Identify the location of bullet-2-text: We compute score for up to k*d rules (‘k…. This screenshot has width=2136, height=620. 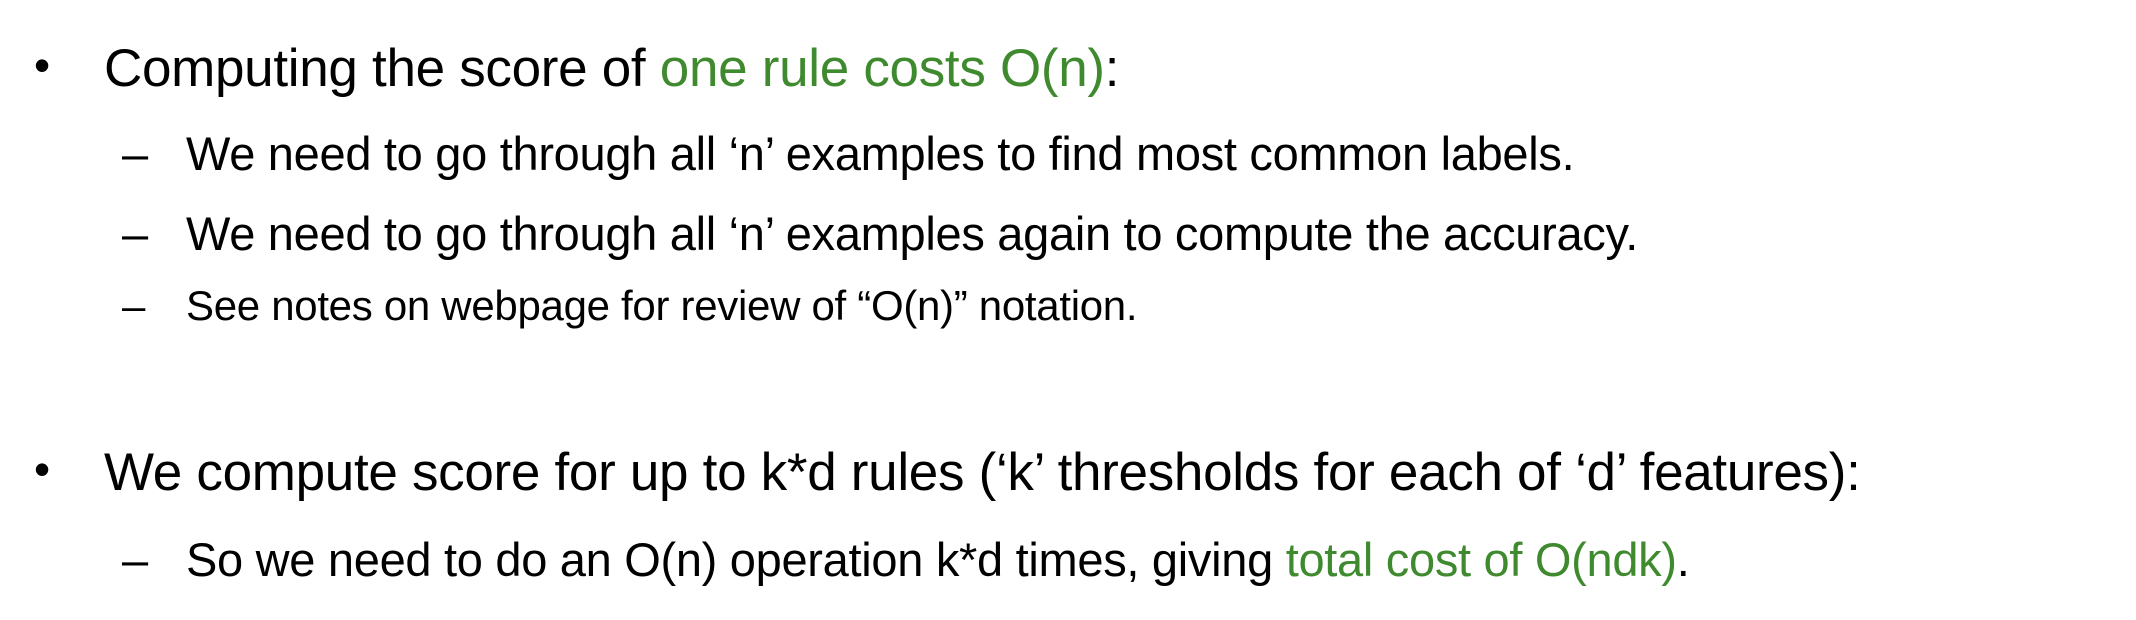
(982, 472).